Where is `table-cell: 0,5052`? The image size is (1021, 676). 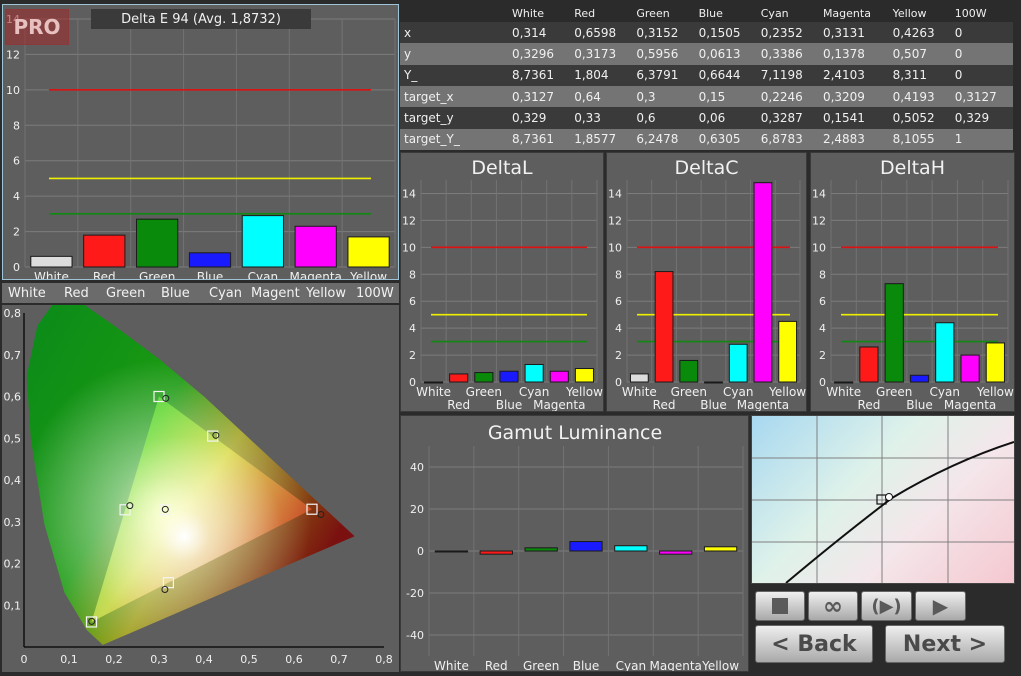 table-cell: 0,5052 is located at coordinates (919, 118).